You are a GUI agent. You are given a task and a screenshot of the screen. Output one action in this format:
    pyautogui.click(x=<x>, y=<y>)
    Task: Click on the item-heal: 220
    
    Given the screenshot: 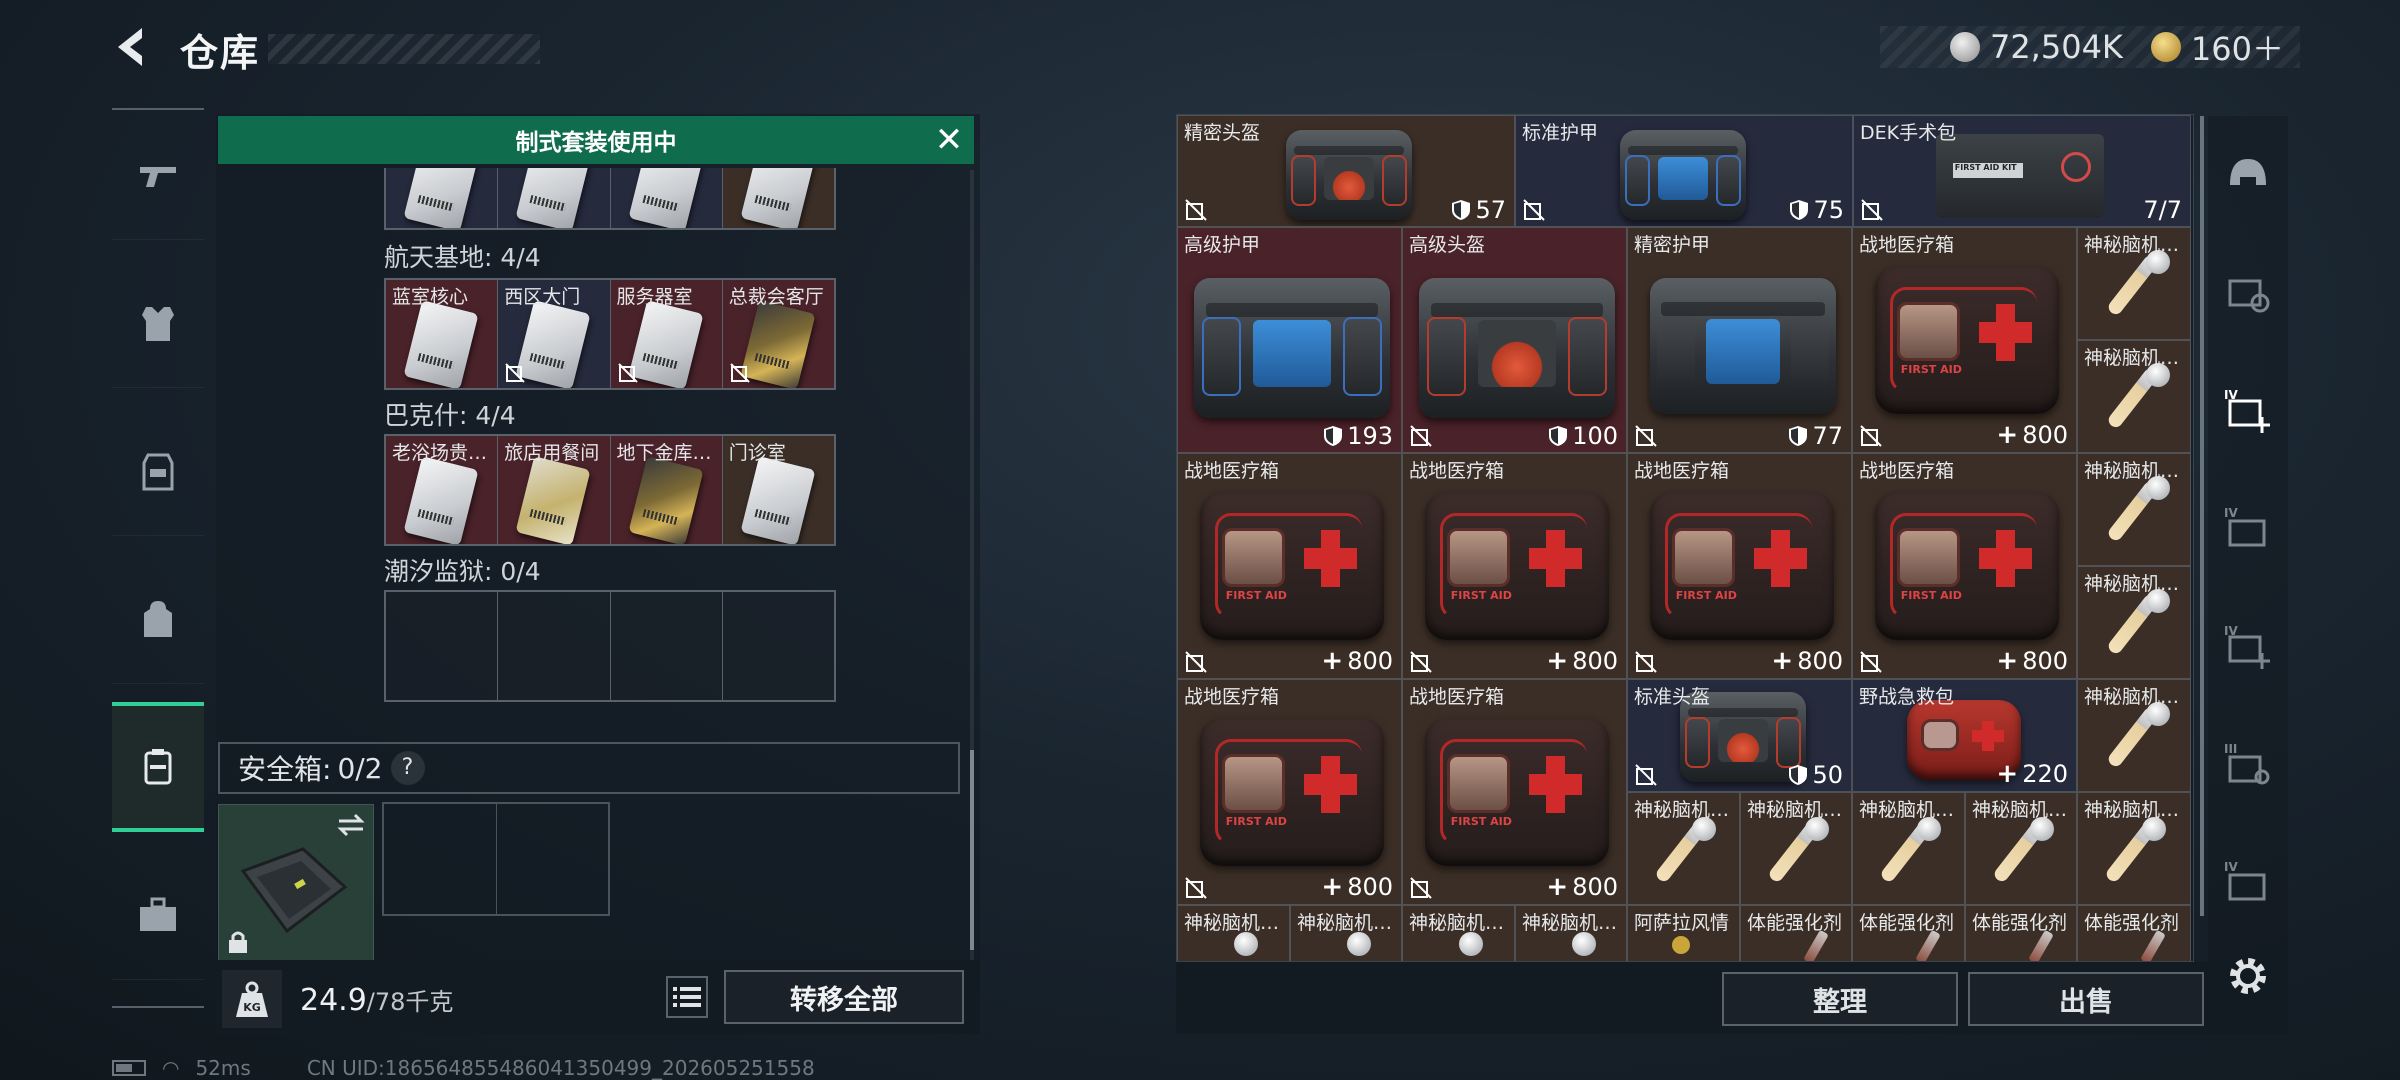 What is the action you would take?
    pyautogui.click(x=2045, y=774)
    